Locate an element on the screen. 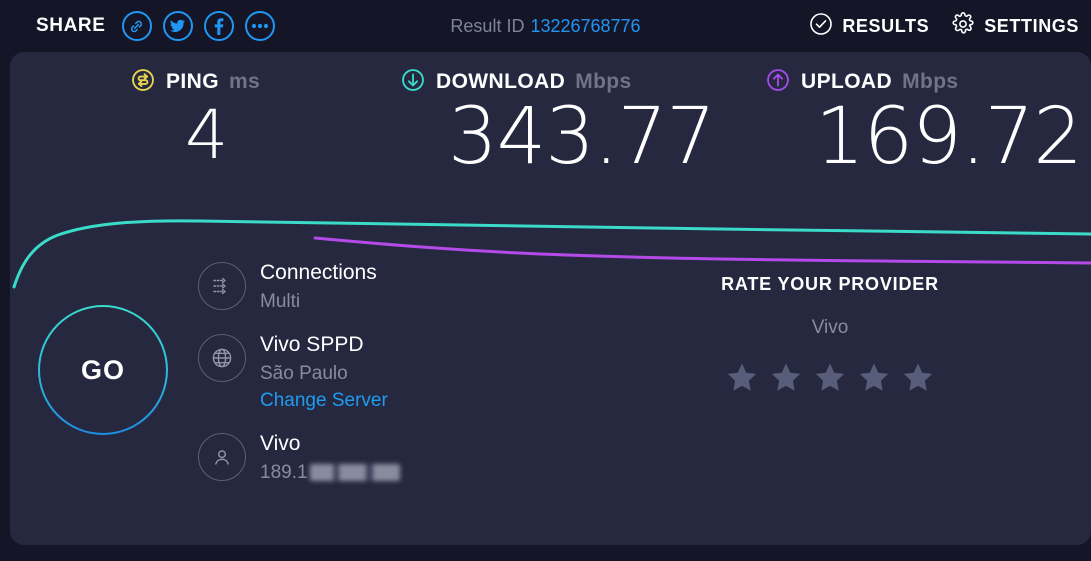 The height and width of the screenshot is (561, 1091). facebook-icon is located at coordinates (218, 26).